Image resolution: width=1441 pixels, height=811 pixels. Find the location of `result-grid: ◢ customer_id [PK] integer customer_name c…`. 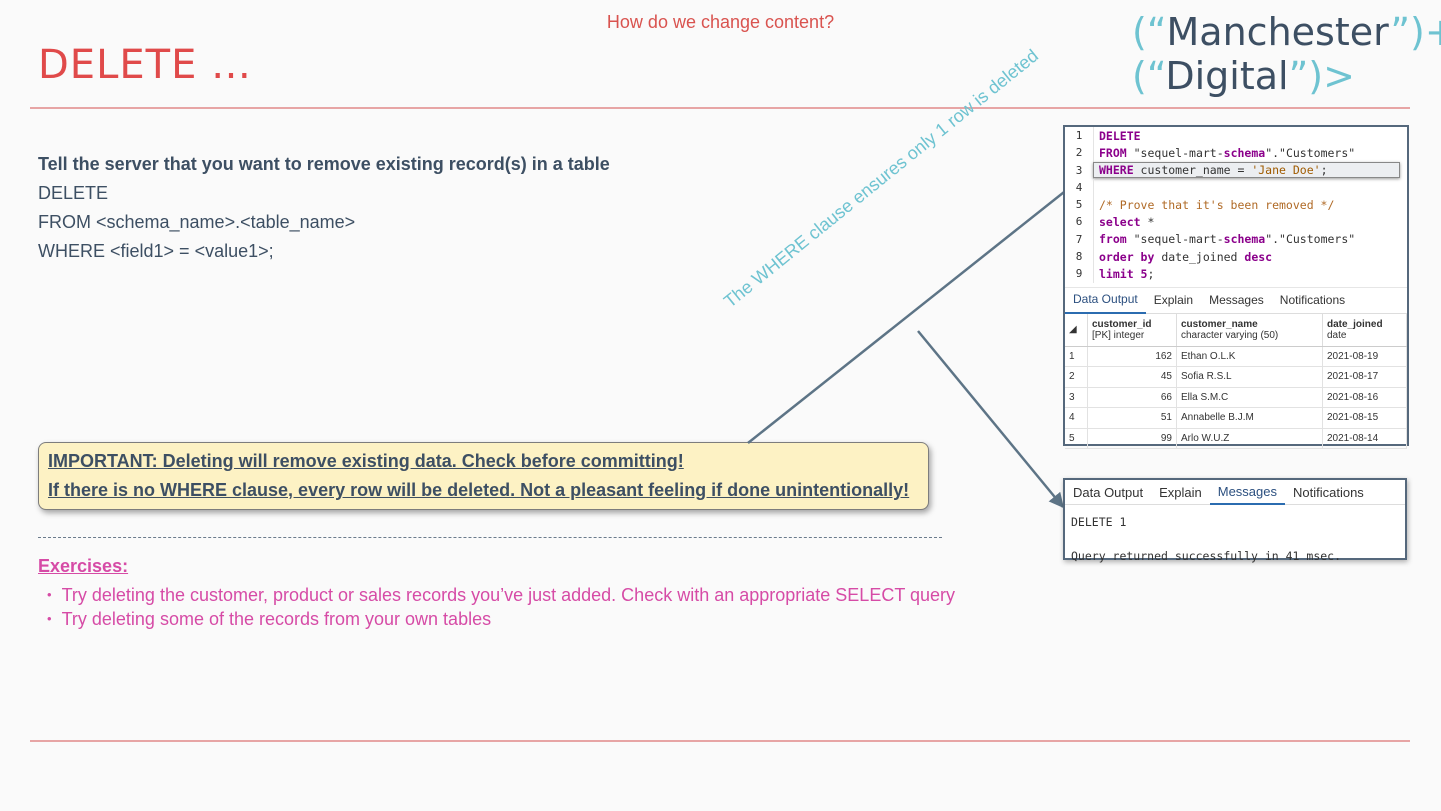

result-grid: ◢ customer_id [PK] integer customer_name c… is located at coordinates (1236, 381).